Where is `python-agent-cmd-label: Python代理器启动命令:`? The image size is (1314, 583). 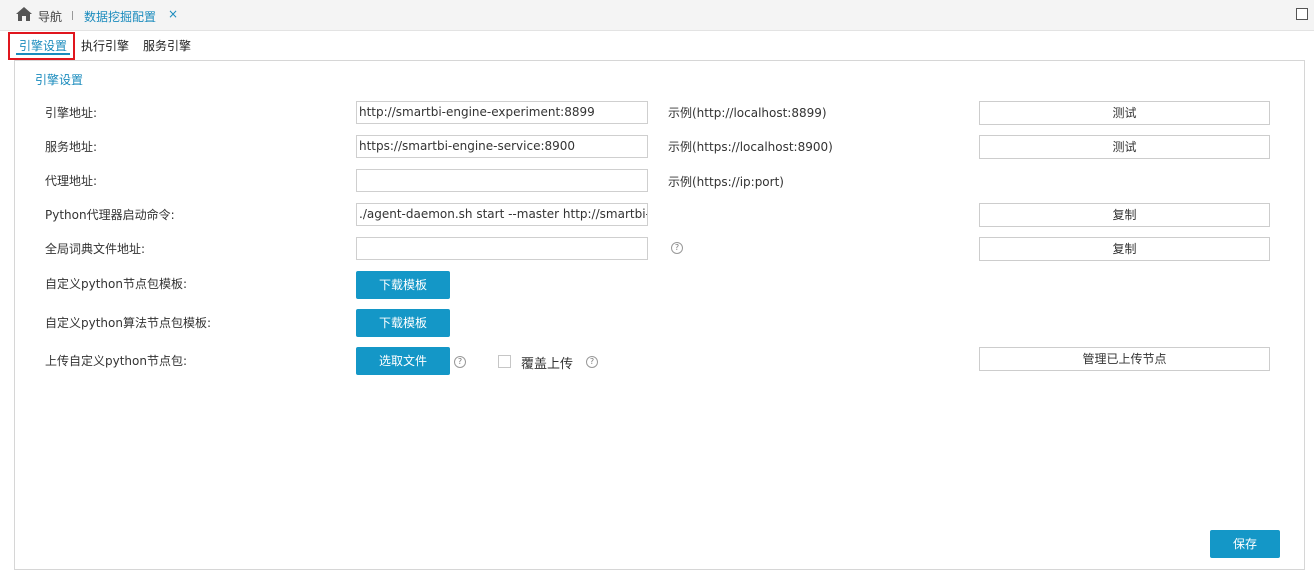
python-agent-cmd-label: Python代理器启动命令: is located at coordinates (110, 215).